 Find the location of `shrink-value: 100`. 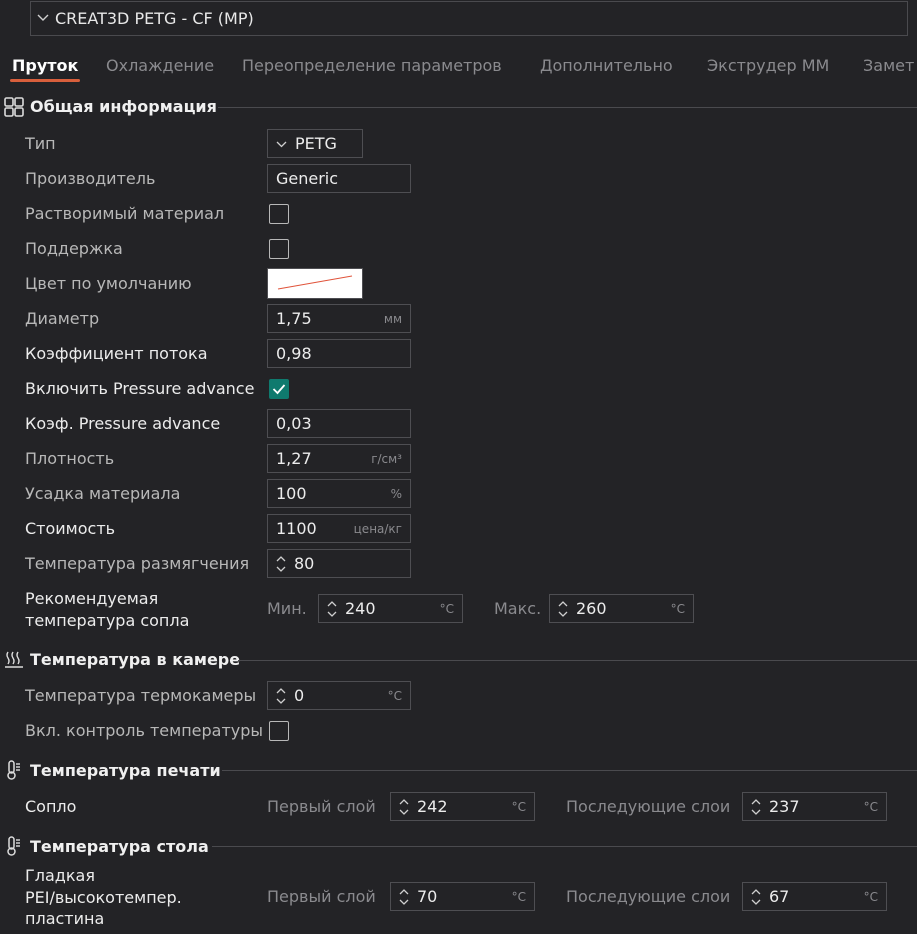

shrink-value: 100 is located at coordinates (291, 493).